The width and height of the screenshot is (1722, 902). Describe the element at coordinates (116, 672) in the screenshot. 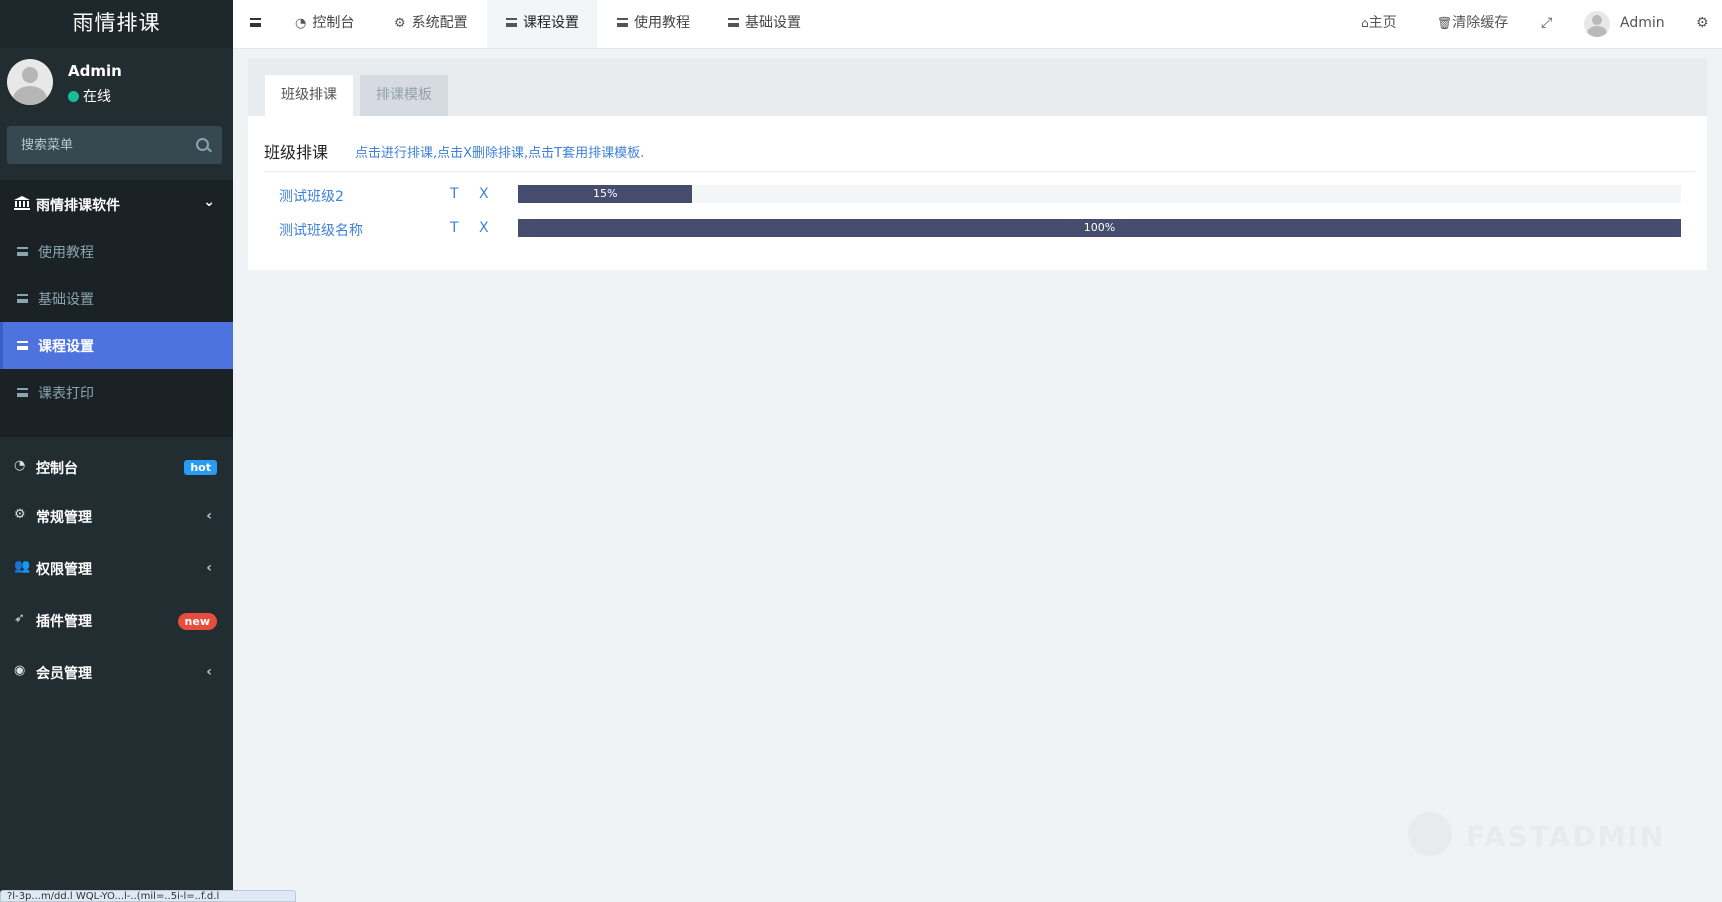

I see `sidebar-item-members: ◉ 会员管理 ‹` at that location.